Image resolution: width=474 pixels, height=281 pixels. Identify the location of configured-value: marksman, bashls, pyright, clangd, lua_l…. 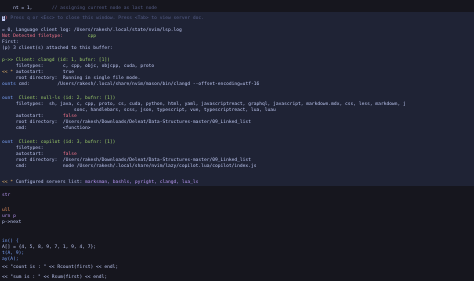
(142, 182).